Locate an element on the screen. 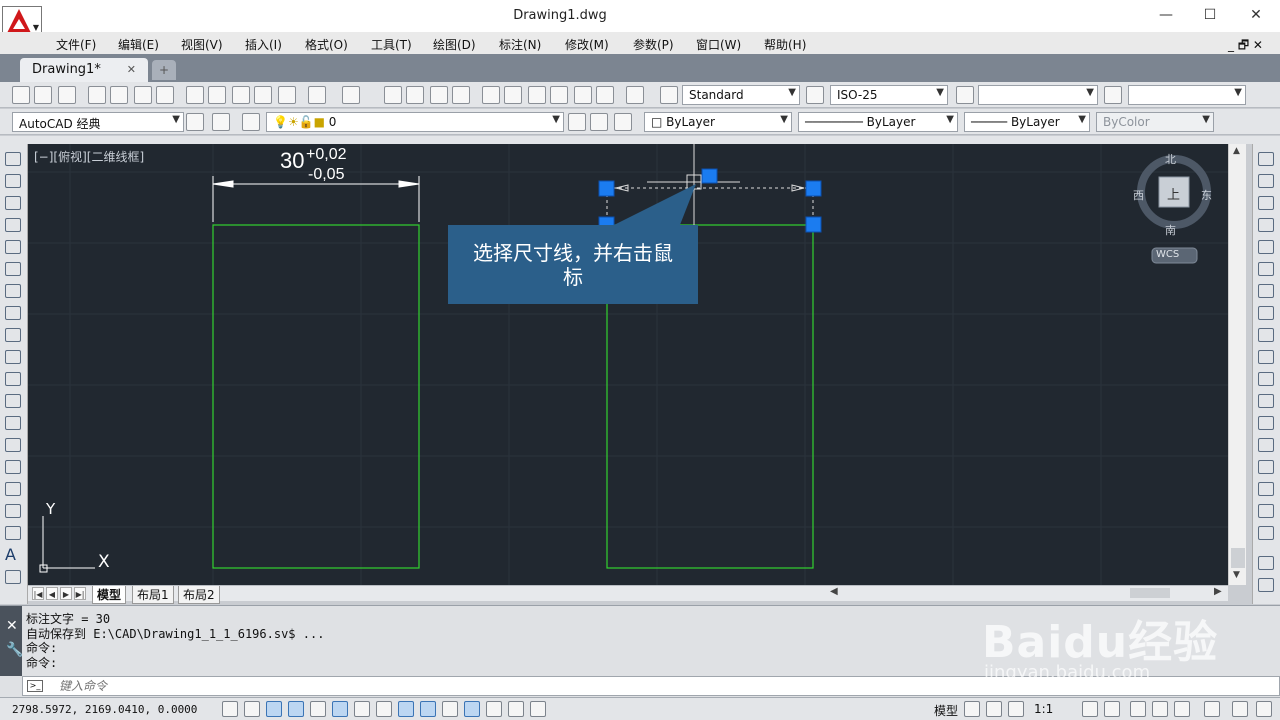 The image size is (1280, 720). menu-edit: 编辑(E) is located at coordinates (138, 44).